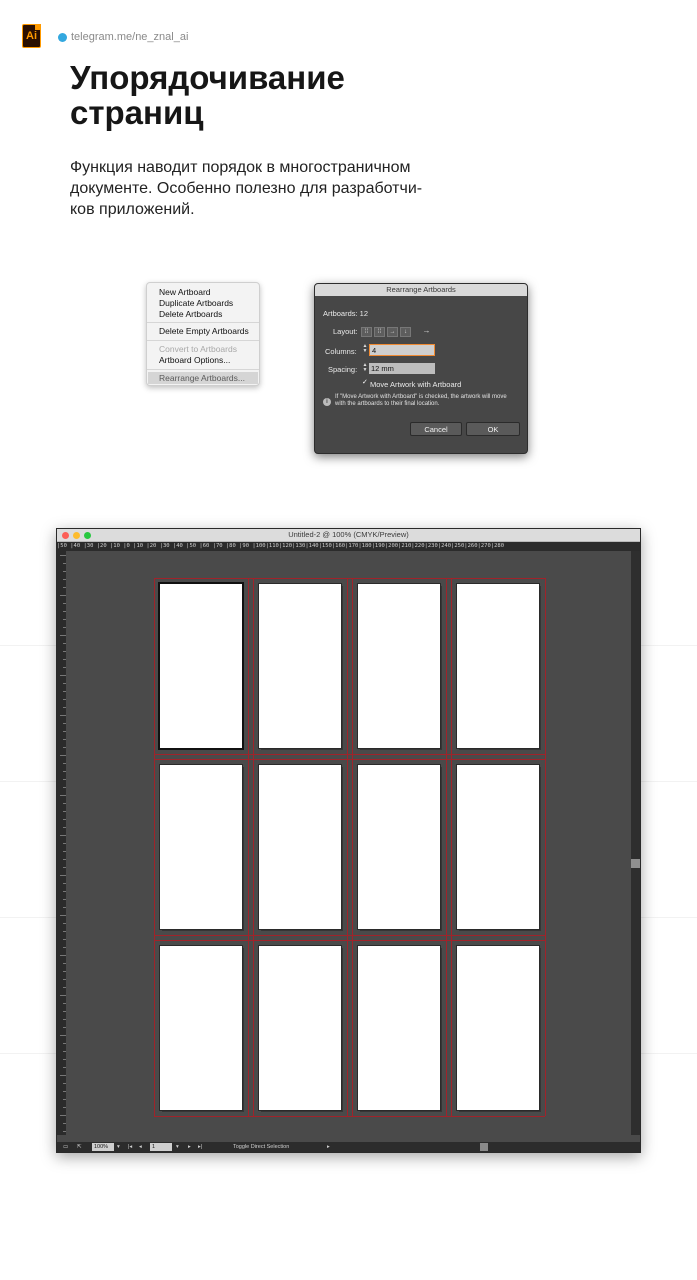  Describe the element at coordinates (200, 1147) in the screenshot. I see `last-artboard-icon: ▸|` at that location.